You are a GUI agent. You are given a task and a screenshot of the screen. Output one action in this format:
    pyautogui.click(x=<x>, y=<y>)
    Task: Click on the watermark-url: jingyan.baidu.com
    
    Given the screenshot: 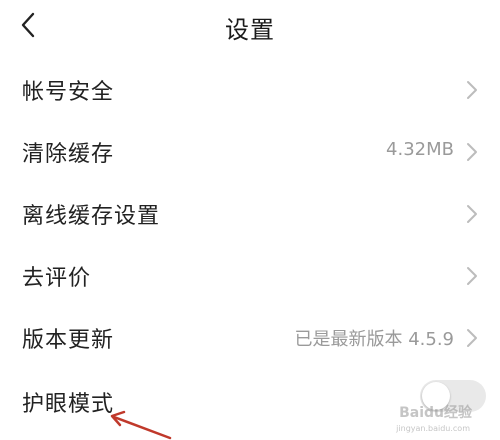 What is the action you would take?
    pyautogui.click(x=433, y=428)
    